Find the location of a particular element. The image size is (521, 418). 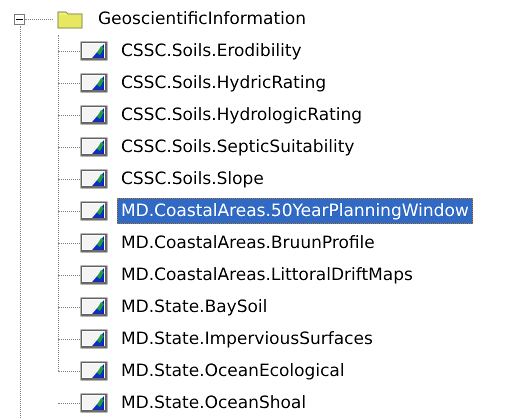

tree-item: CSSC.Soils.HydrologicRating is located at coordinates (241, 115).